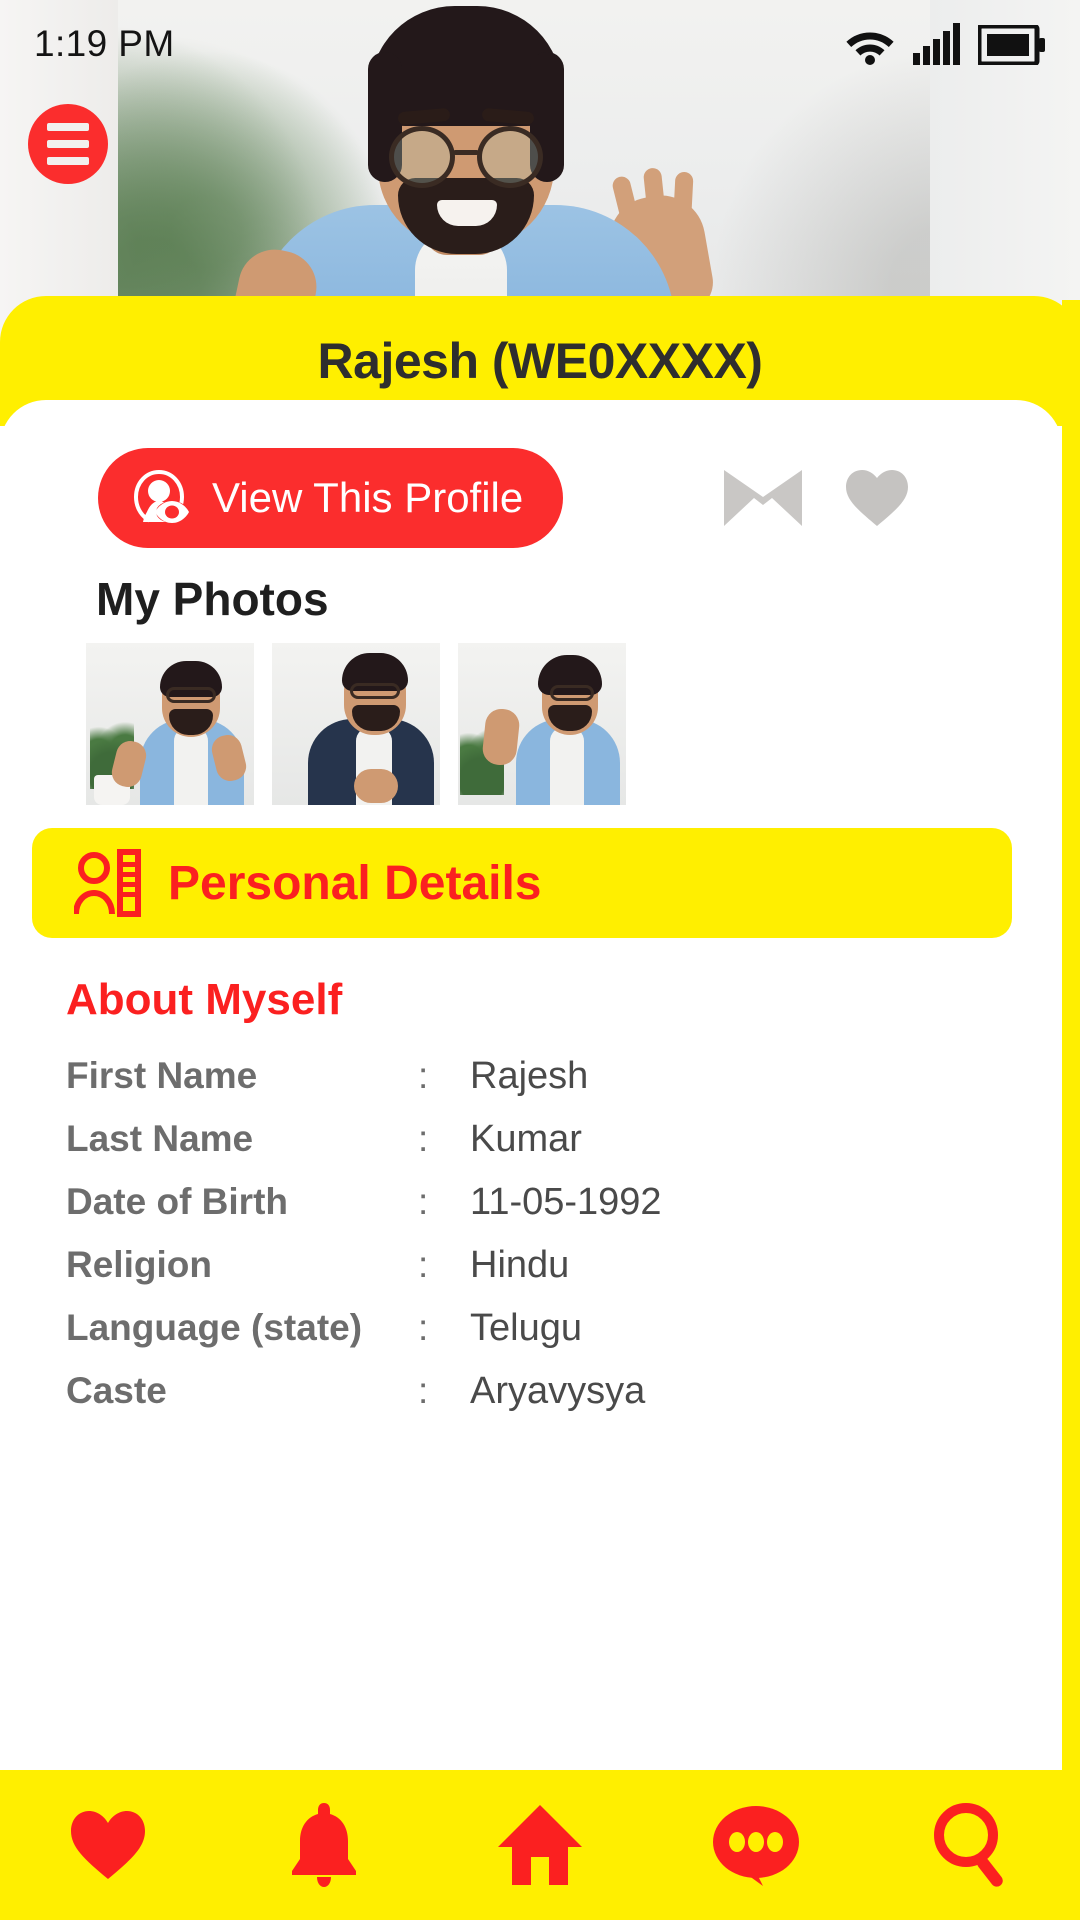 The height and width of the screenshot is (1920, 1080). Describe the element at coordinates (212, 599) in the screenshot. I see `my-photos-heading: My Photos` at that location.